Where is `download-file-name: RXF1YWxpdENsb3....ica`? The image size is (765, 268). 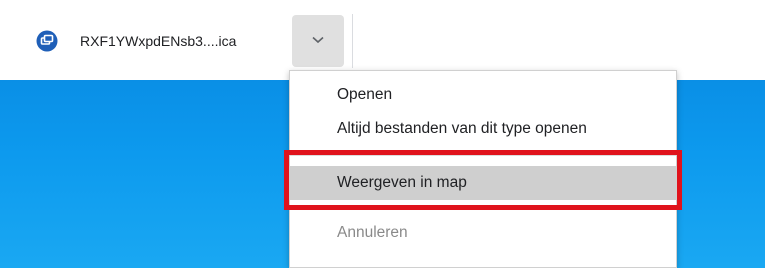
download-file-name: RXF1YWxpdENsb3....ica is located at coordinates (158, 41).